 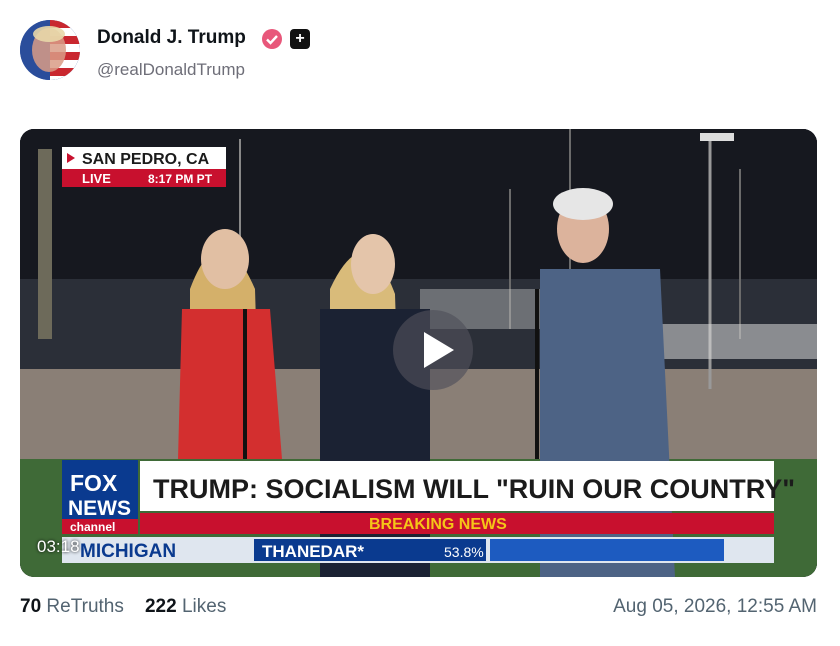 I want to click on location-label: SAN PEDRO, CA, so click(x=146, y=159).